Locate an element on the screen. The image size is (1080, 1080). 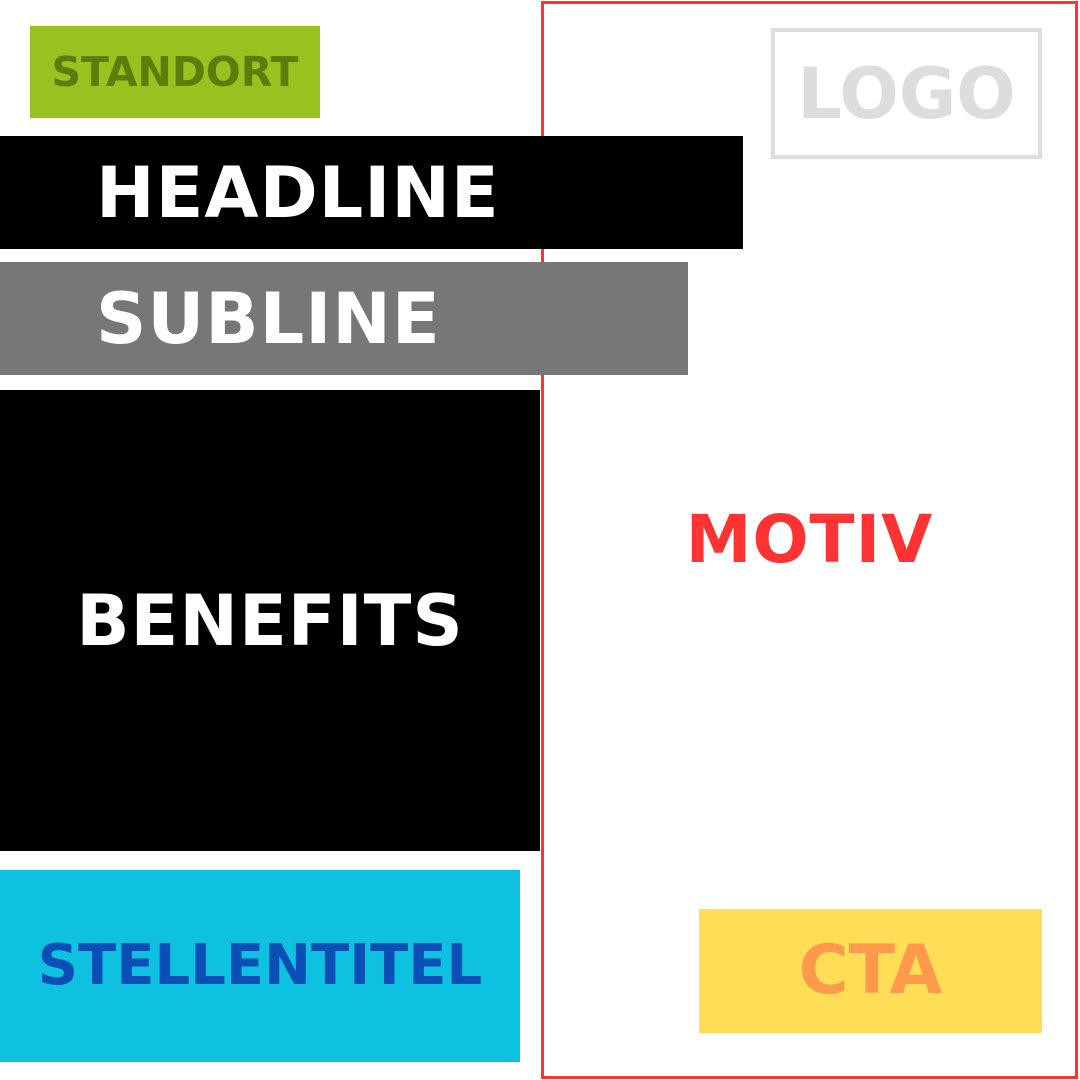
stellentitel-block: STELLENTITEL is located at coordinates (260, 966).